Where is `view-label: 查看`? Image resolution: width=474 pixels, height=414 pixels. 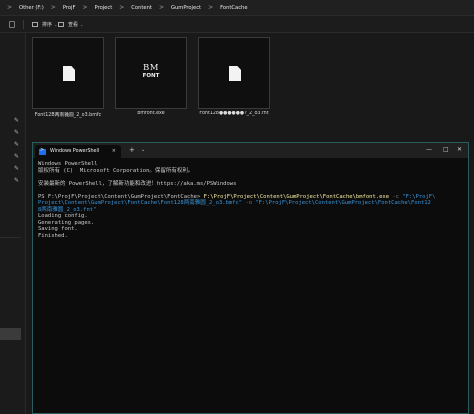 view-label: 查看 is located at coordinates (73, 25).